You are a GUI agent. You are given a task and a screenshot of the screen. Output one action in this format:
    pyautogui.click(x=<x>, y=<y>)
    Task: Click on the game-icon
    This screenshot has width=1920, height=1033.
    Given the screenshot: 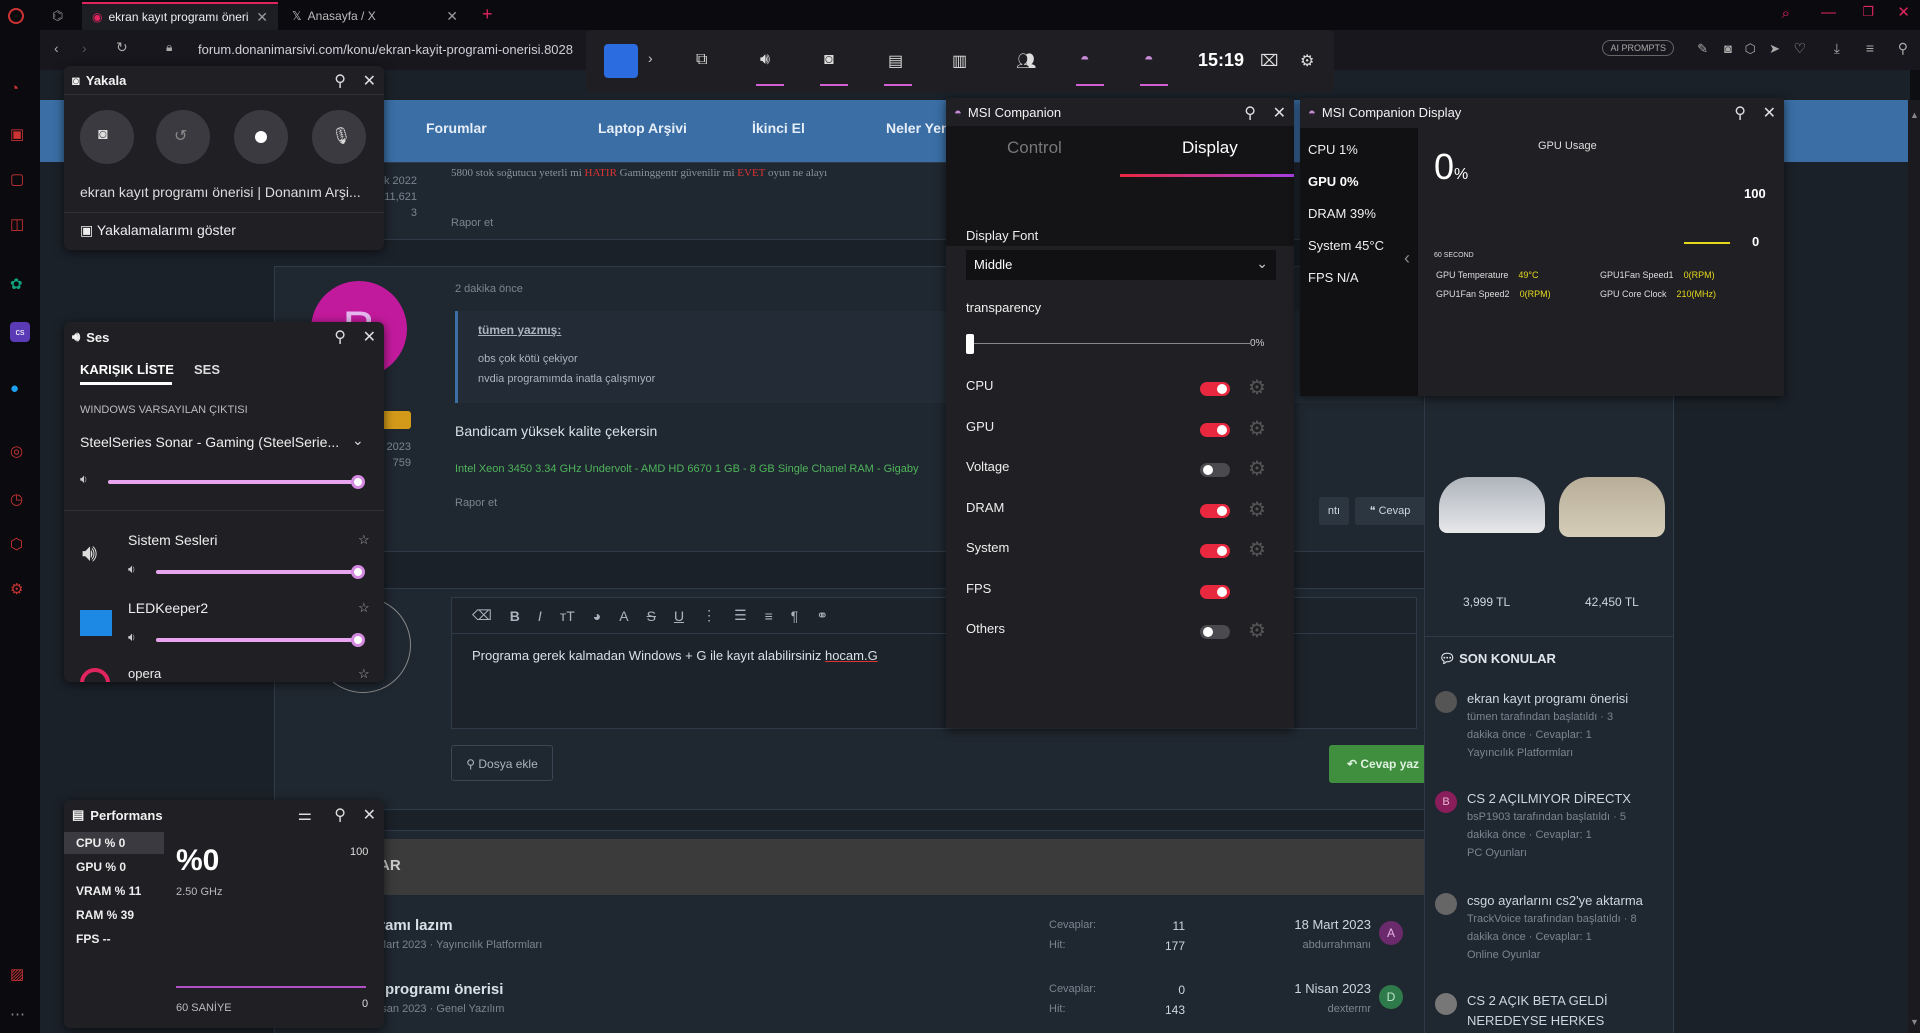 What is the action you would take?
    pyautogui.click(x=621, y=61)
    